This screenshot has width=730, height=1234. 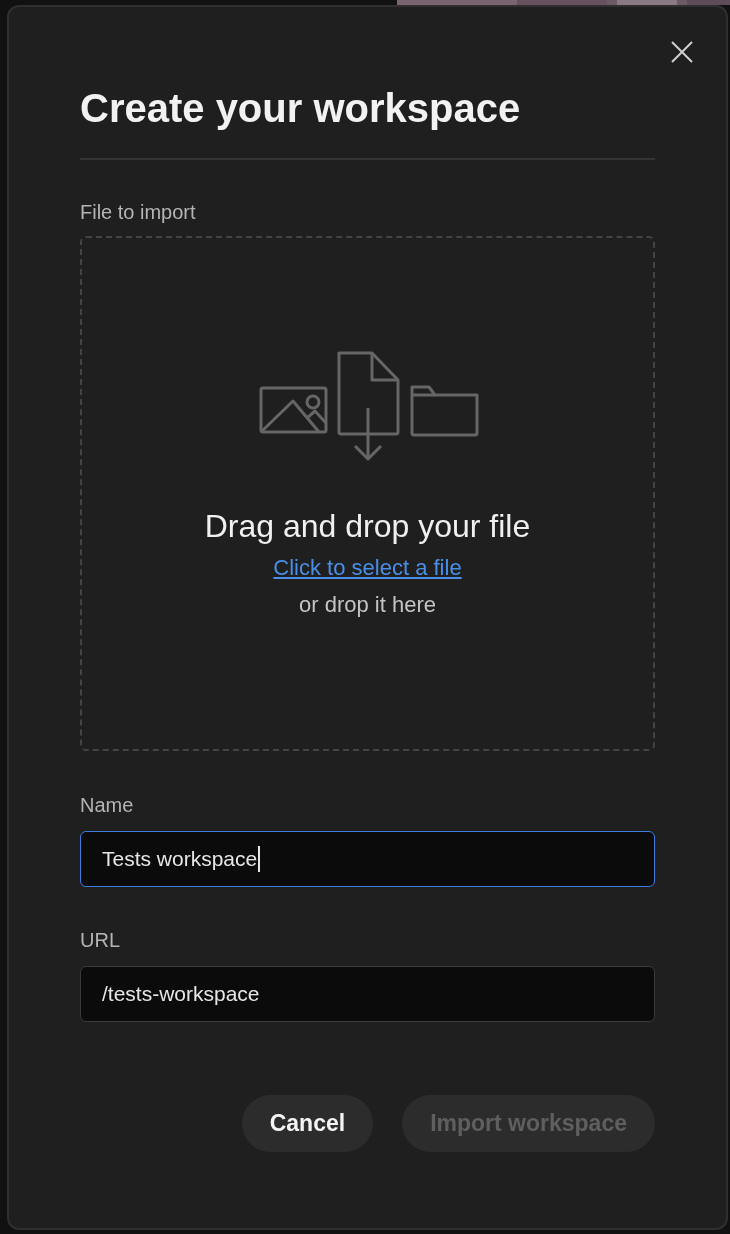 I want to click on cancel-button: Cancel, so click(x=307, y=1123).